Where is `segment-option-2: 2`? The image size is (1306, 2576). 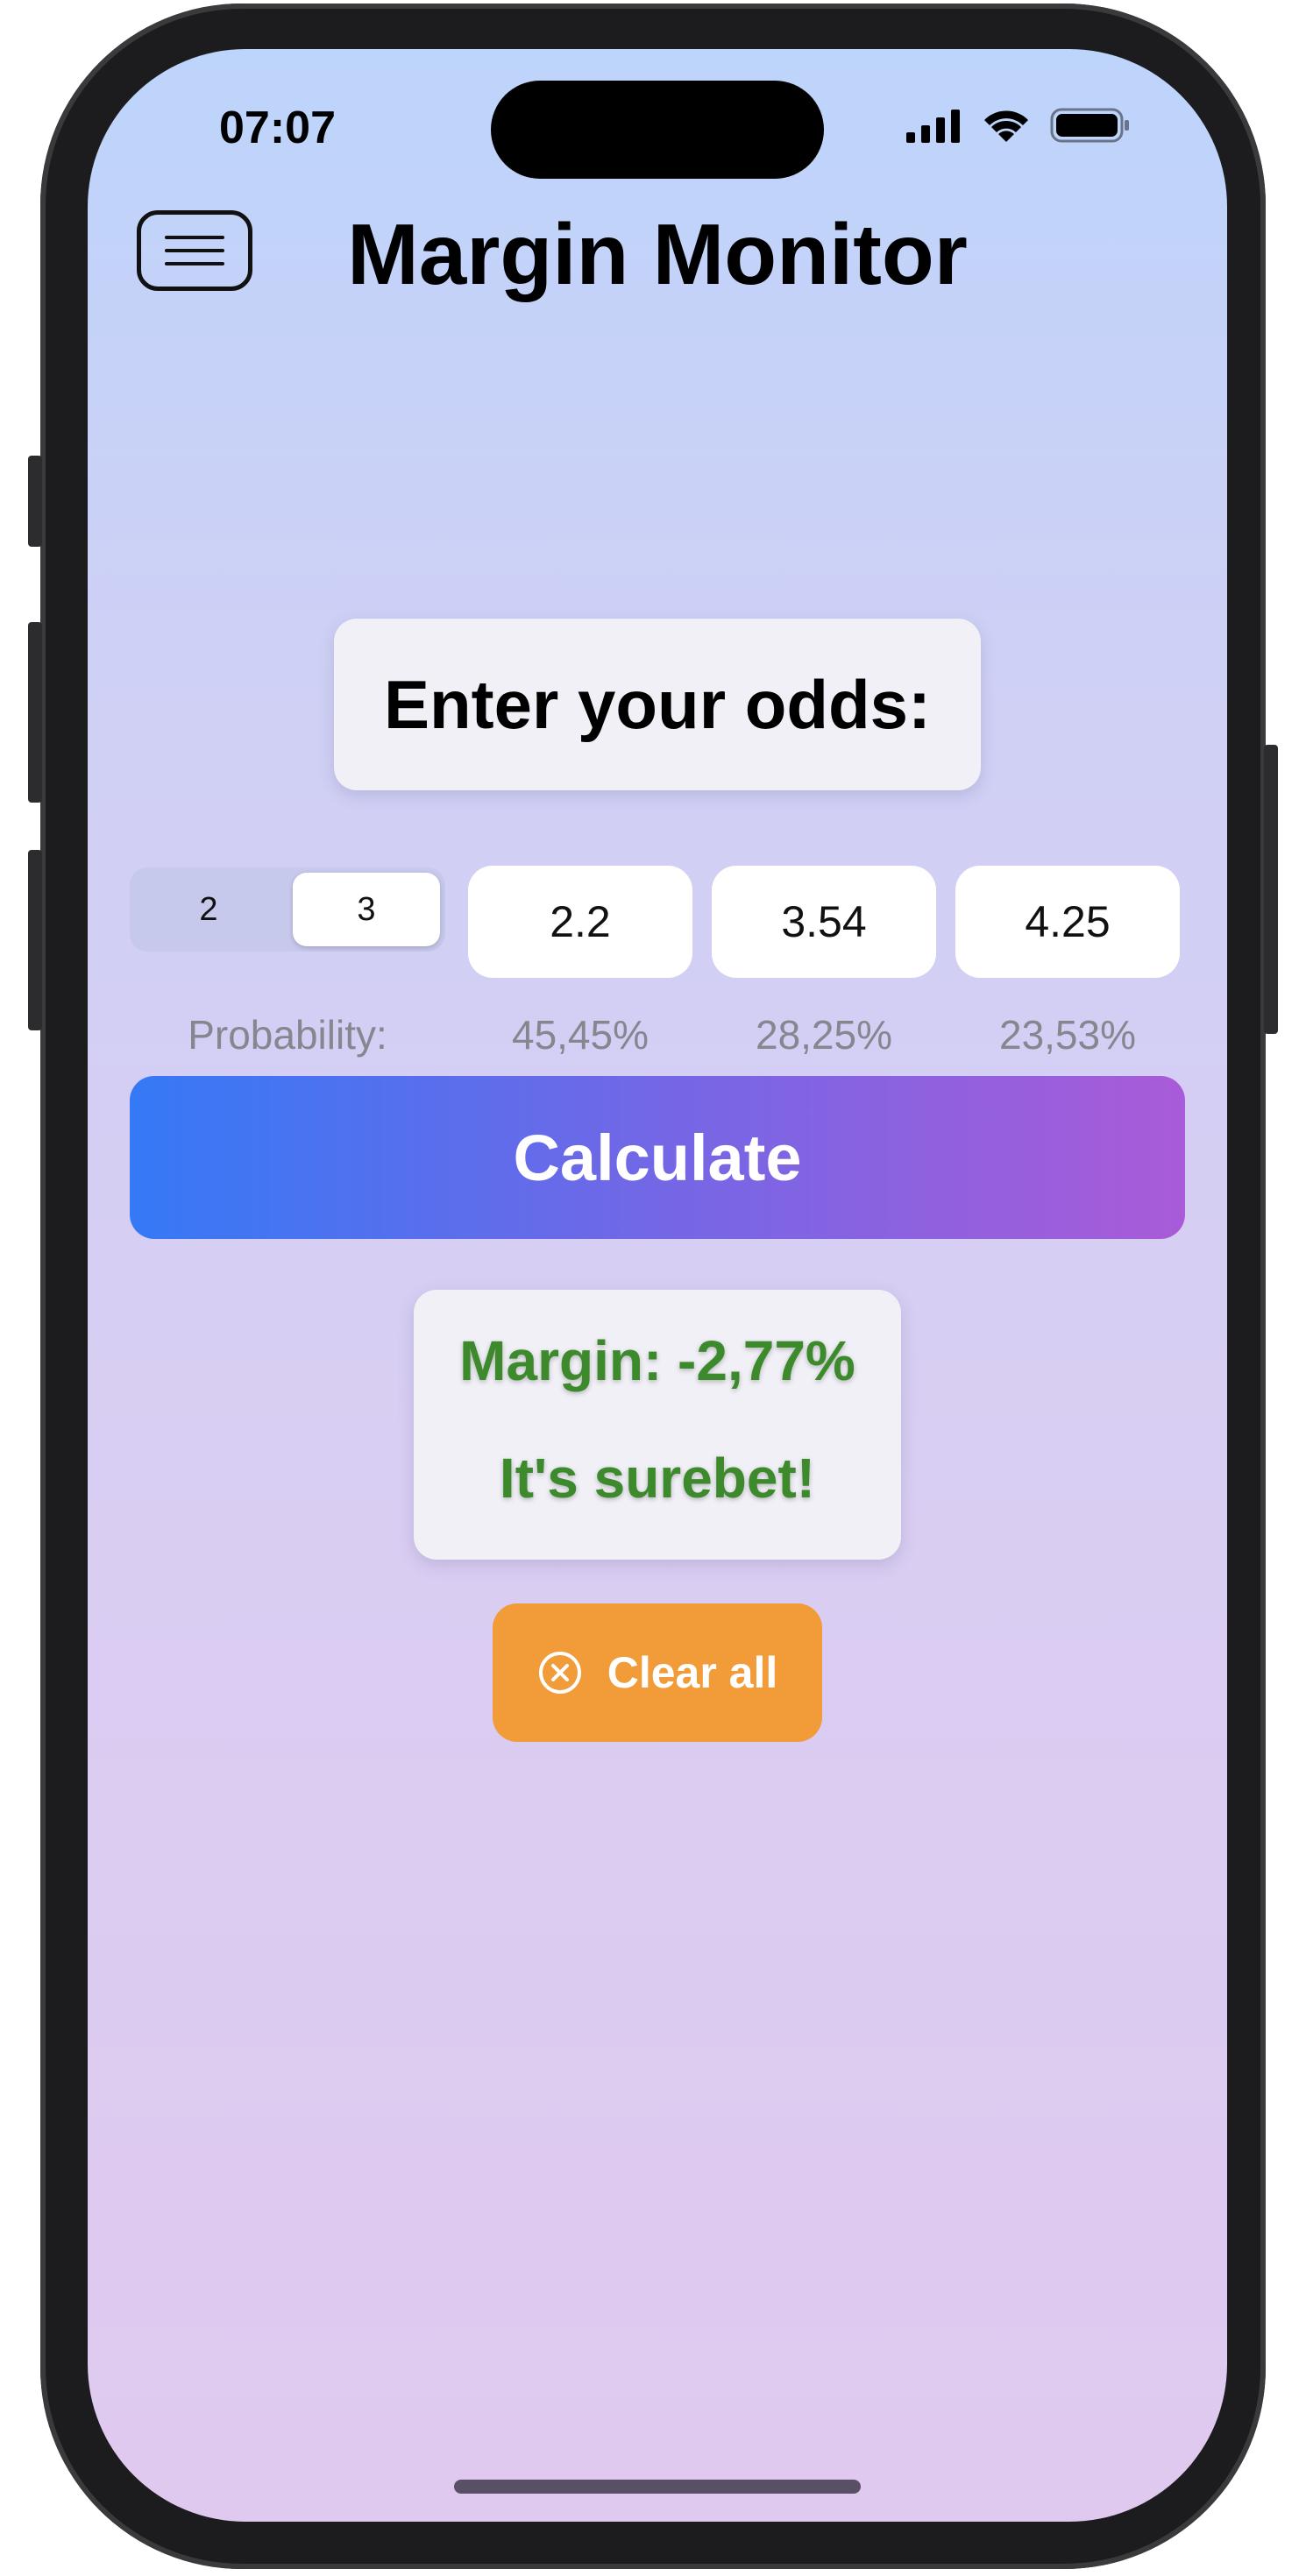 segment-option-2: 2 is located at coordinates (208, 909).